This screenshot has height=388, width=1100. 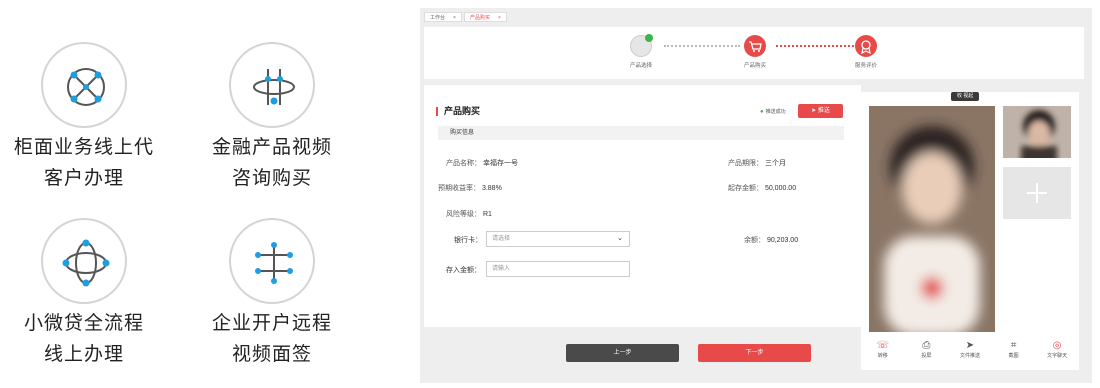 What do you see at coordinates (463, 214) in the screenshot?
I see `field-label: 风险等级：` at bounding box center [463, 214].